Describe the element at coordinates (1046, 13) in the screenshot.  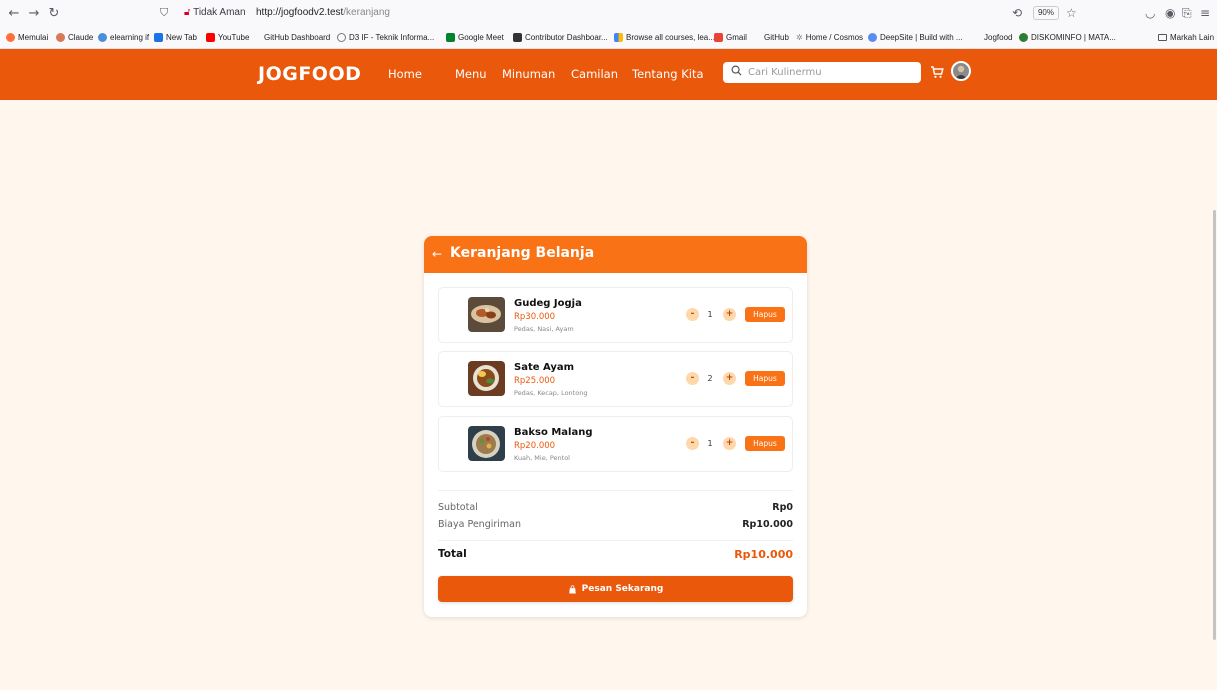
I see `zoom-level: 90%` at that location.